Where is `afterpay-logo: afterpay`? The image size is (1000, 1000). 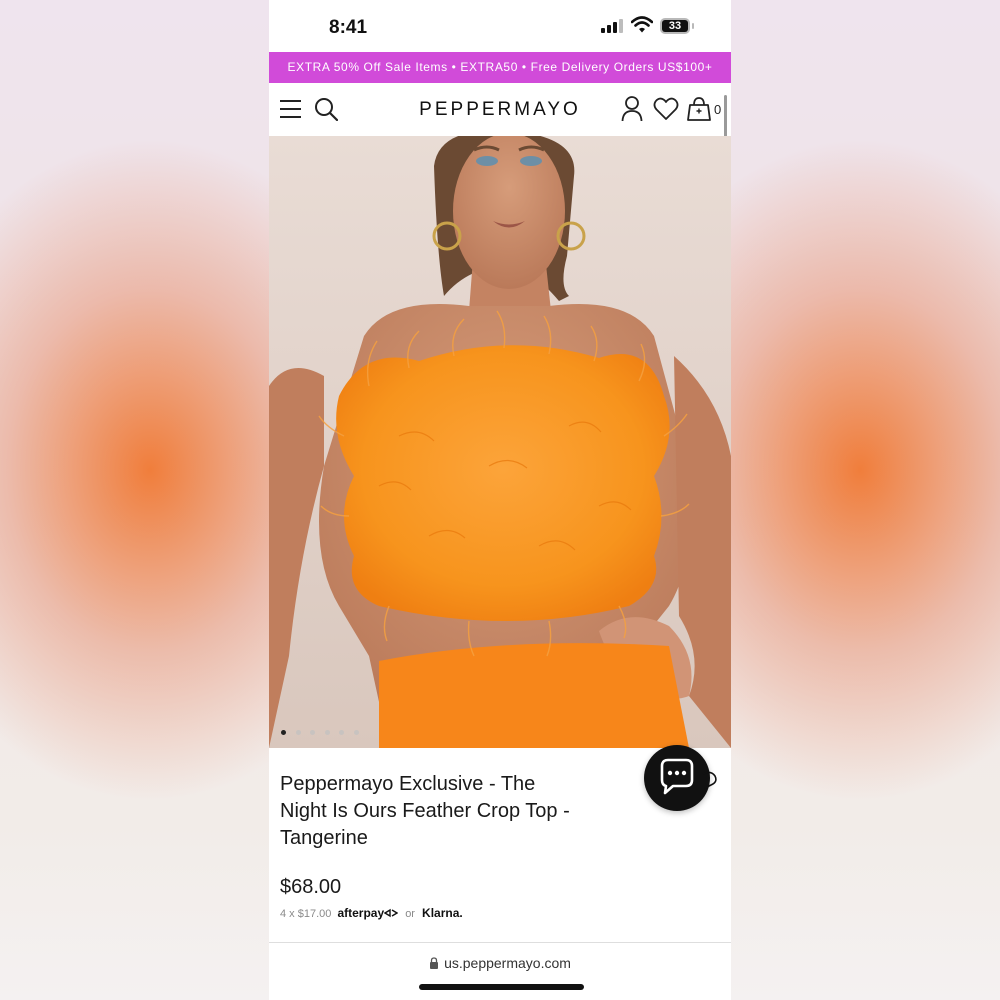
afterpay-logo: afterpay is located at coordinates (360, 913).